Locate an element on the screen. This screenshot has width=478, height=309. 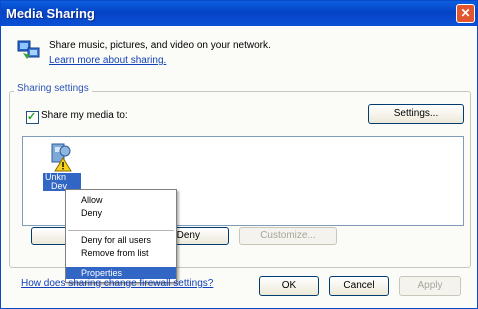
close-icon: ✕ is located at coordinates (465, 13).